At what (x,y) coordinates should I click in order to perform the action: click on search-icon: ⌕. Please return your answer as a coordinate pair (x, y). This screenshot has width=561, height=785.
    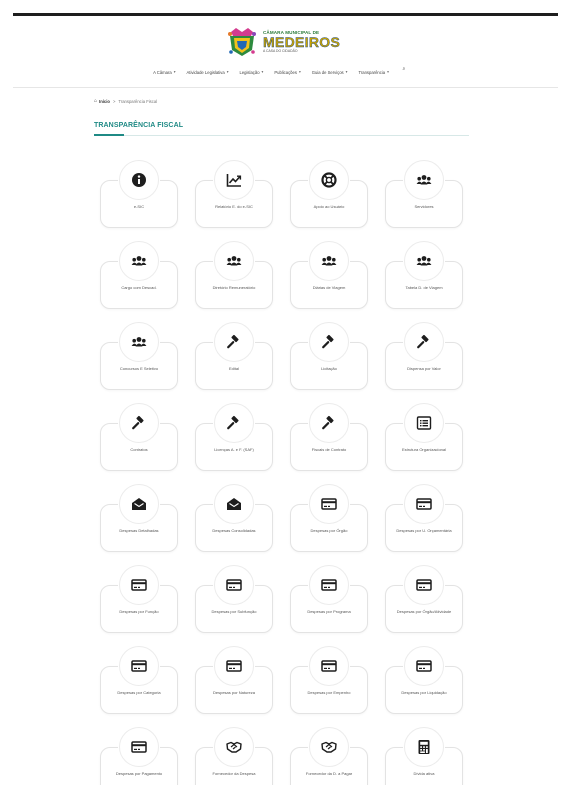
    Looking at the image, I should click on (404, 72).